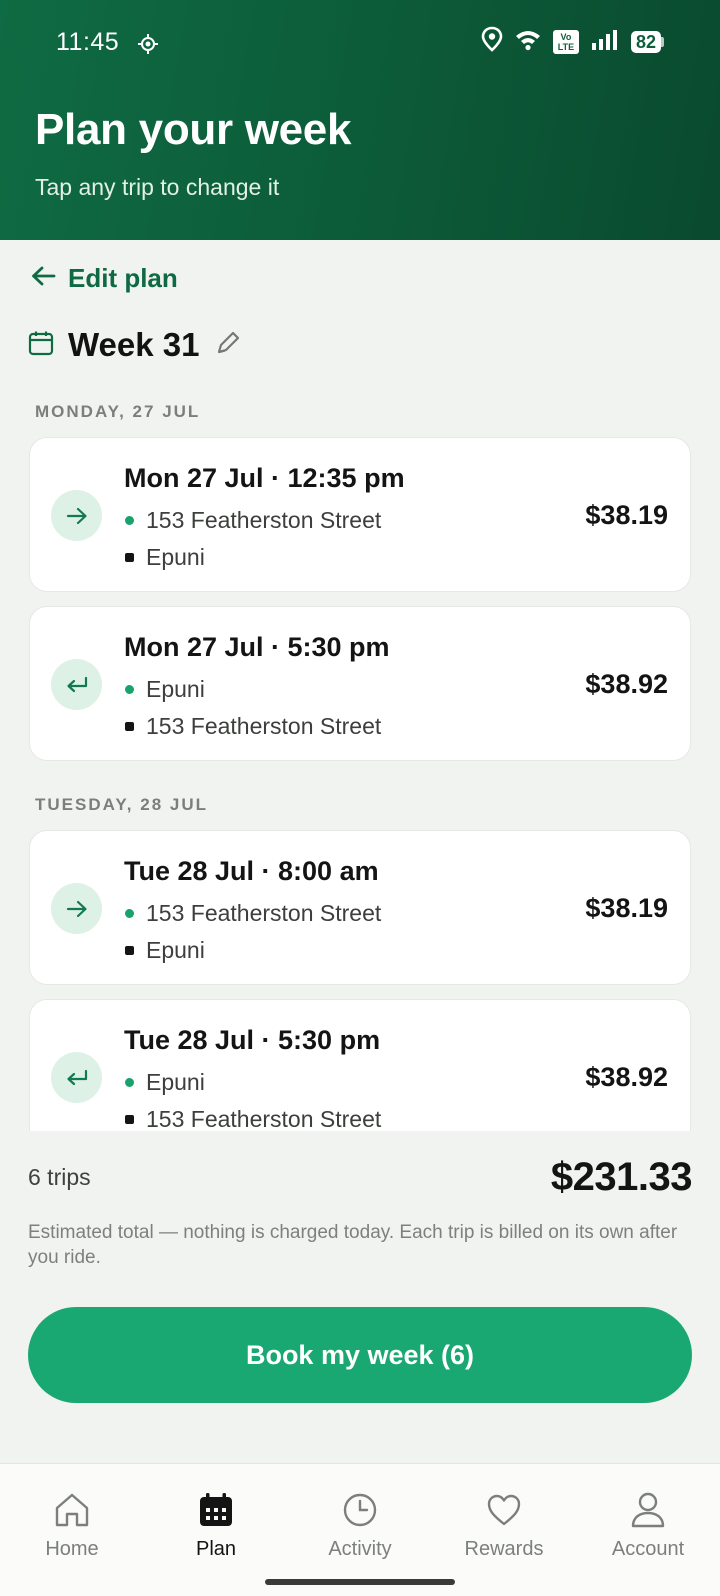 This screenshot has height=1596, width=720. Describe the element at coordinates (123, 278) in the screenshot. I see `edit-plan-label: Edit plan` at that location.